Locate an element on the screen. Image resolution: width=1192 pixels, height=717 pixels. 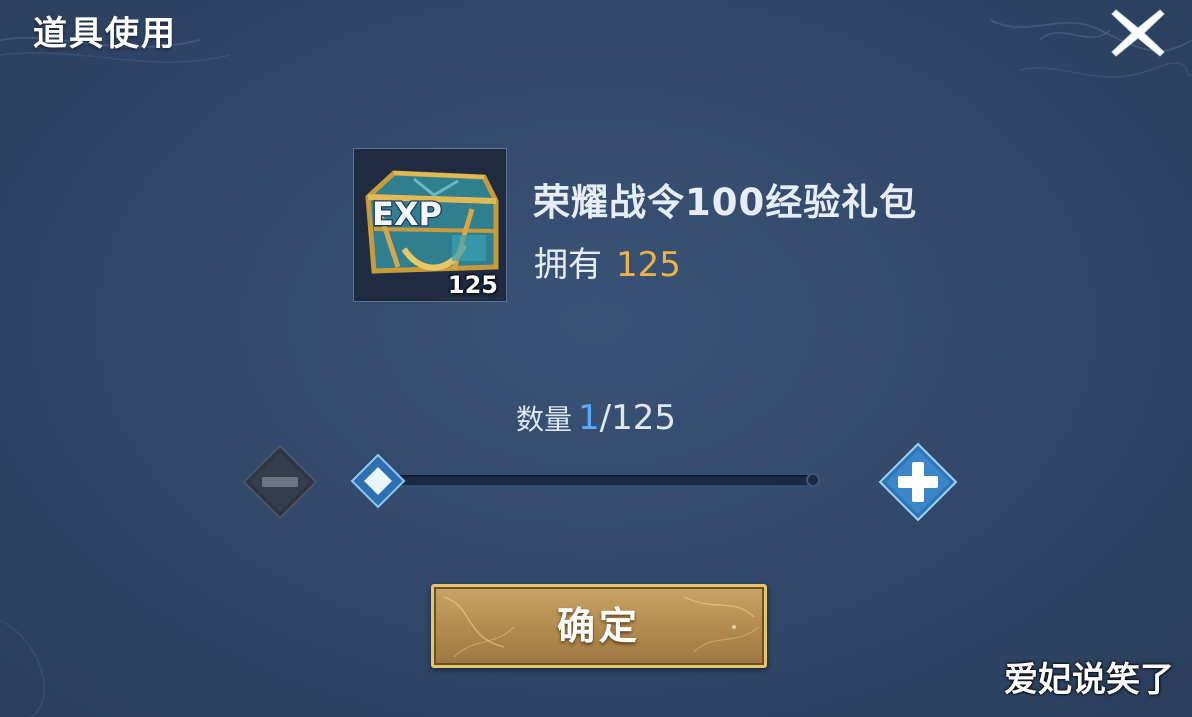
confirm-button: 确定 is located at coordinates (599, 626).